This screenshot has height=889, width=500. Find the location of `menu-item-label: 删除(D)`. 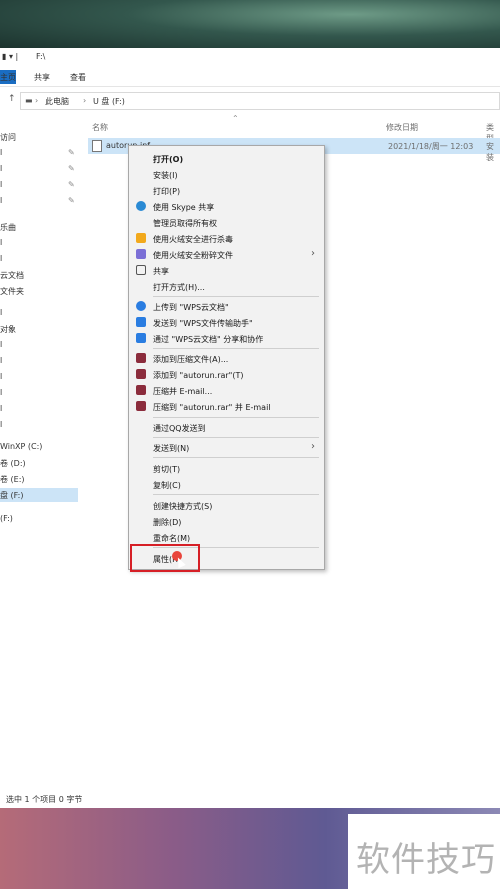

menu-item-label: 删除(D) is located at coordinates (167, 522).